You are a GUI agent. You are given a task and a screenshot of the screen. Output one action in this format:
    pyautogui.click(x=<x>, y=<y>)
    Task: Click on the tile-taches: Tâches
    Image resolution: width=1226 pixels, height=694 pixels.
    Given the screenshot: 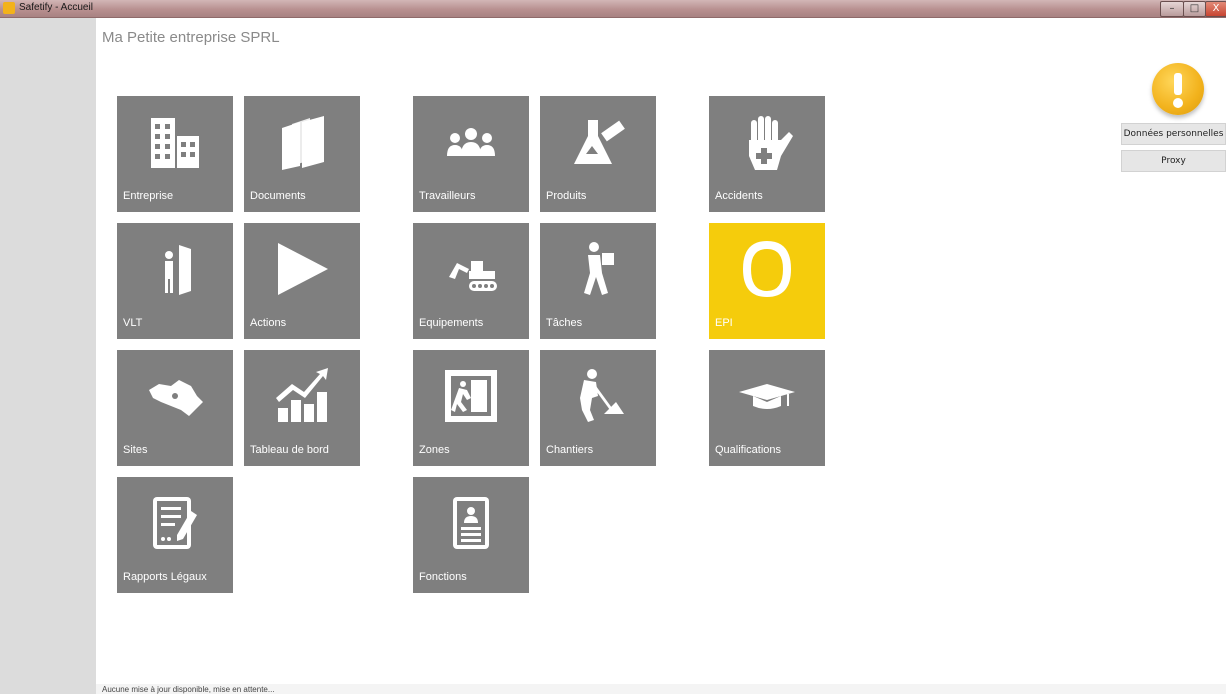 What is the action you would take?
    pyautogui.click(x=598, y=281)
    